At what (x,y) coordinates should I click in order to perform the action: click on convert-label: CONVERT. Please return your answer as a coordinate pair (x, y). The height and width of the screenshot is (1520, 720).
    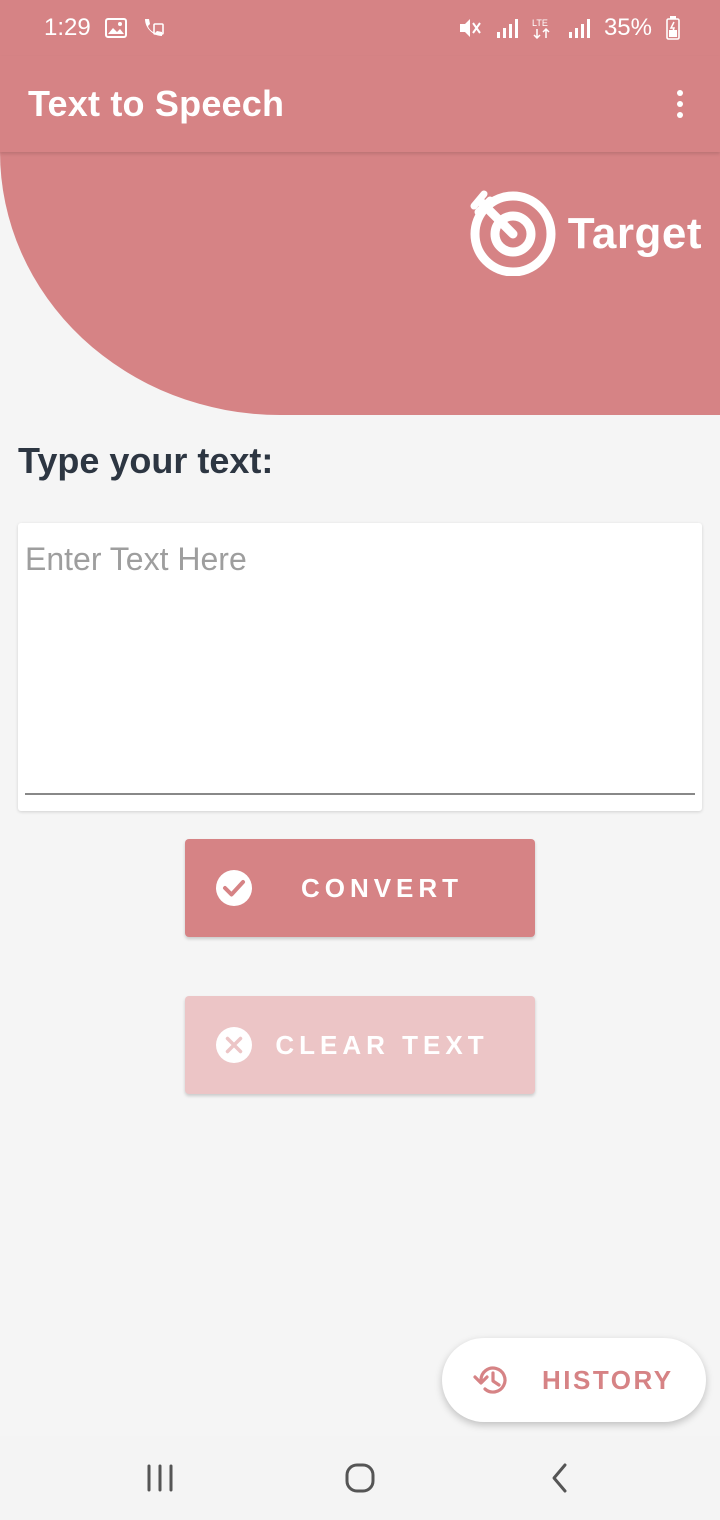
    Looking at the image, I should click on (382, 887).